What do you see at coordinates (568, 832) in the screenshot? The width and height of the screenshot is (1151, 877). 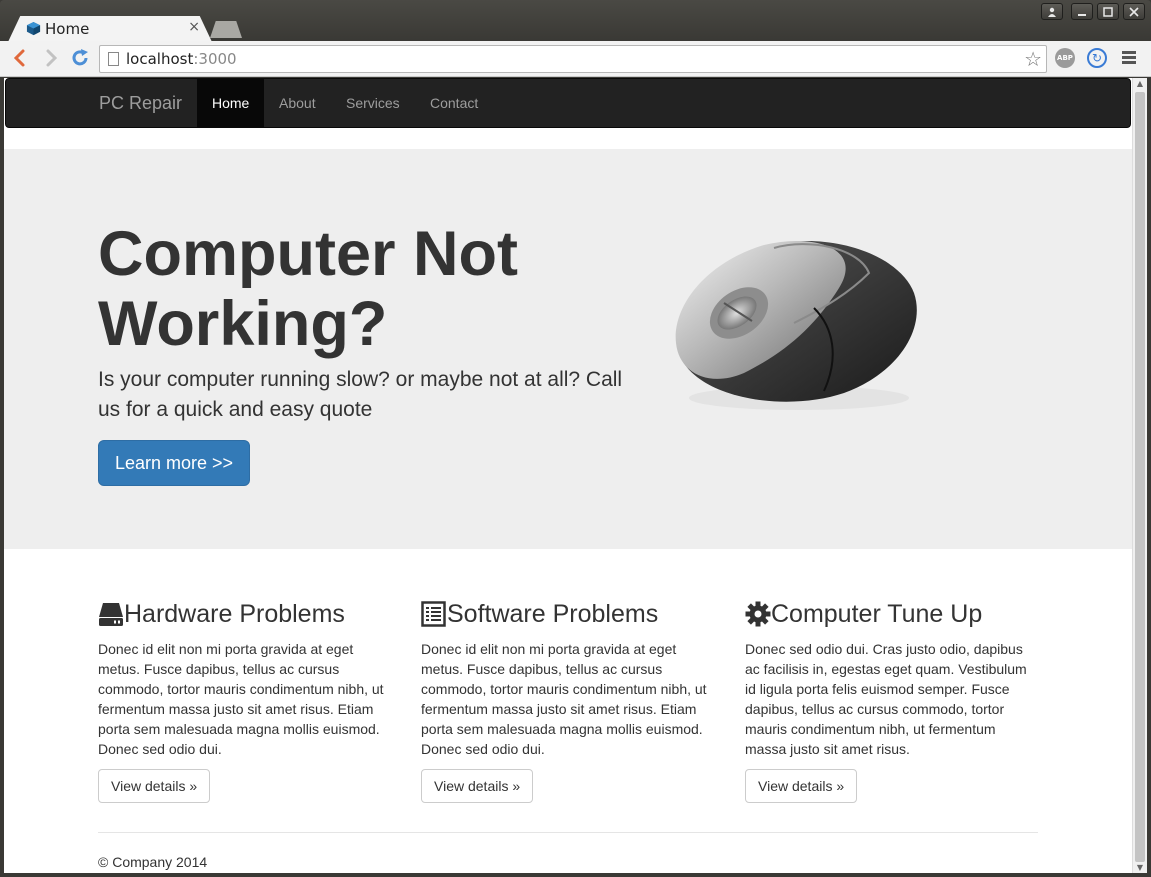 I see `divider` at bounding box center [568, 832].